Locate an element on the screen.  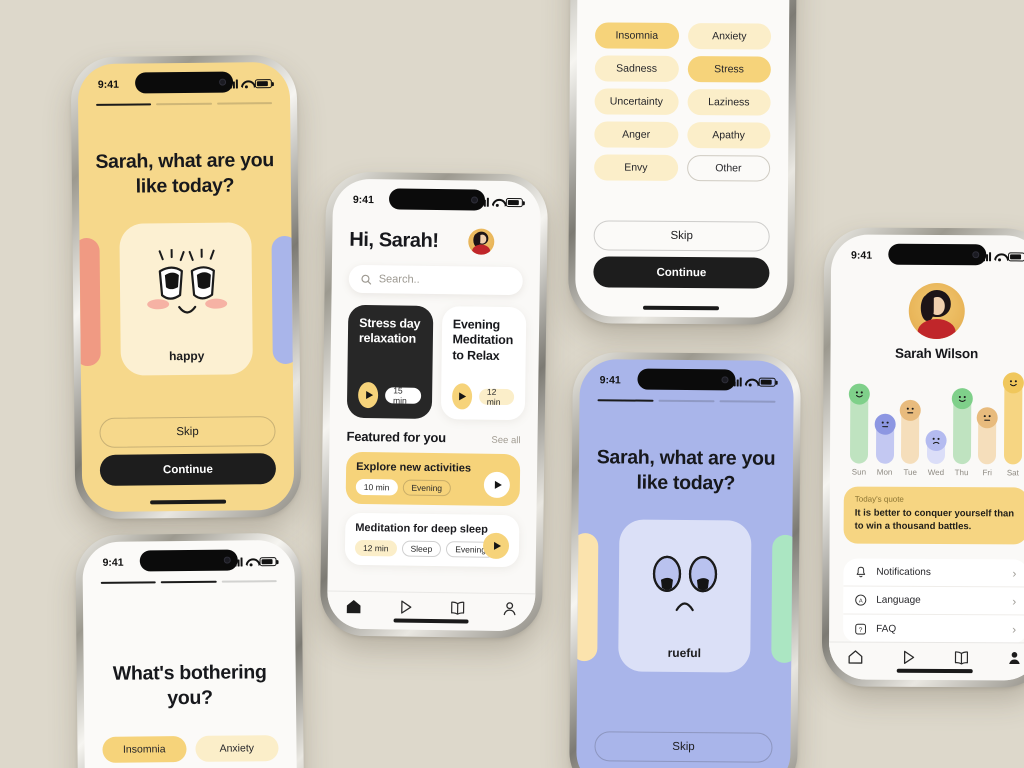
chart-column-tue: Tue is located at coordinates (910, 438).